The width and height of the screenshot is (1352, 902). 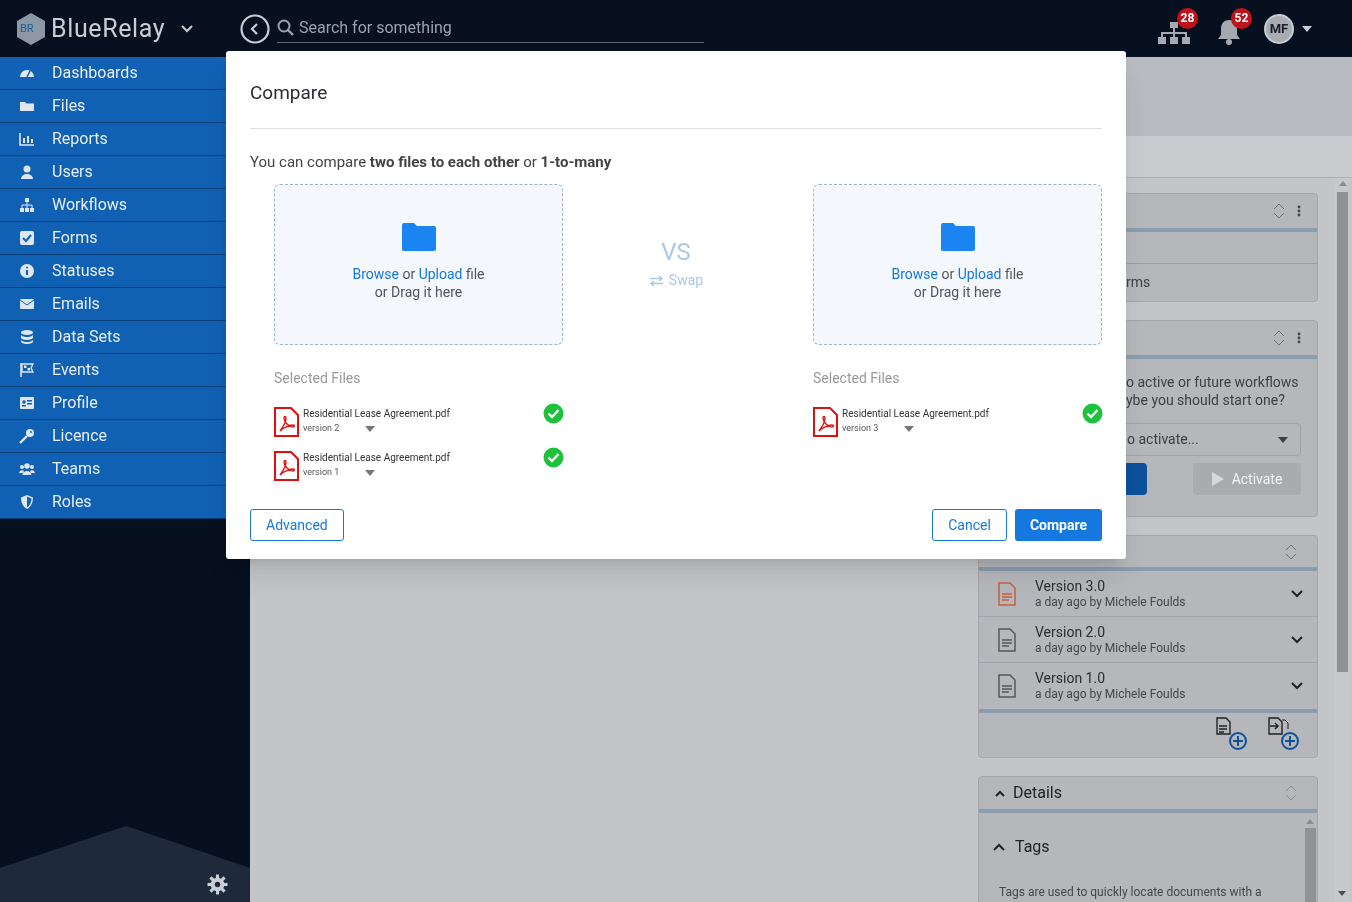 I want to click on flag-icon, so click(x=27, y=370).